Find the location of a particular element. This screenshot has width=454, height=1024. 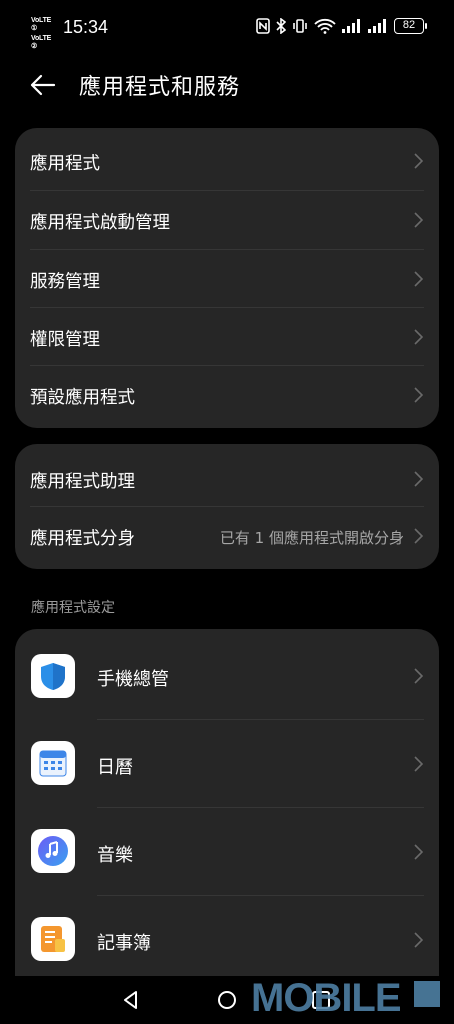

list-item-label: 應用程式助理 is located at coordinates (82, 482).